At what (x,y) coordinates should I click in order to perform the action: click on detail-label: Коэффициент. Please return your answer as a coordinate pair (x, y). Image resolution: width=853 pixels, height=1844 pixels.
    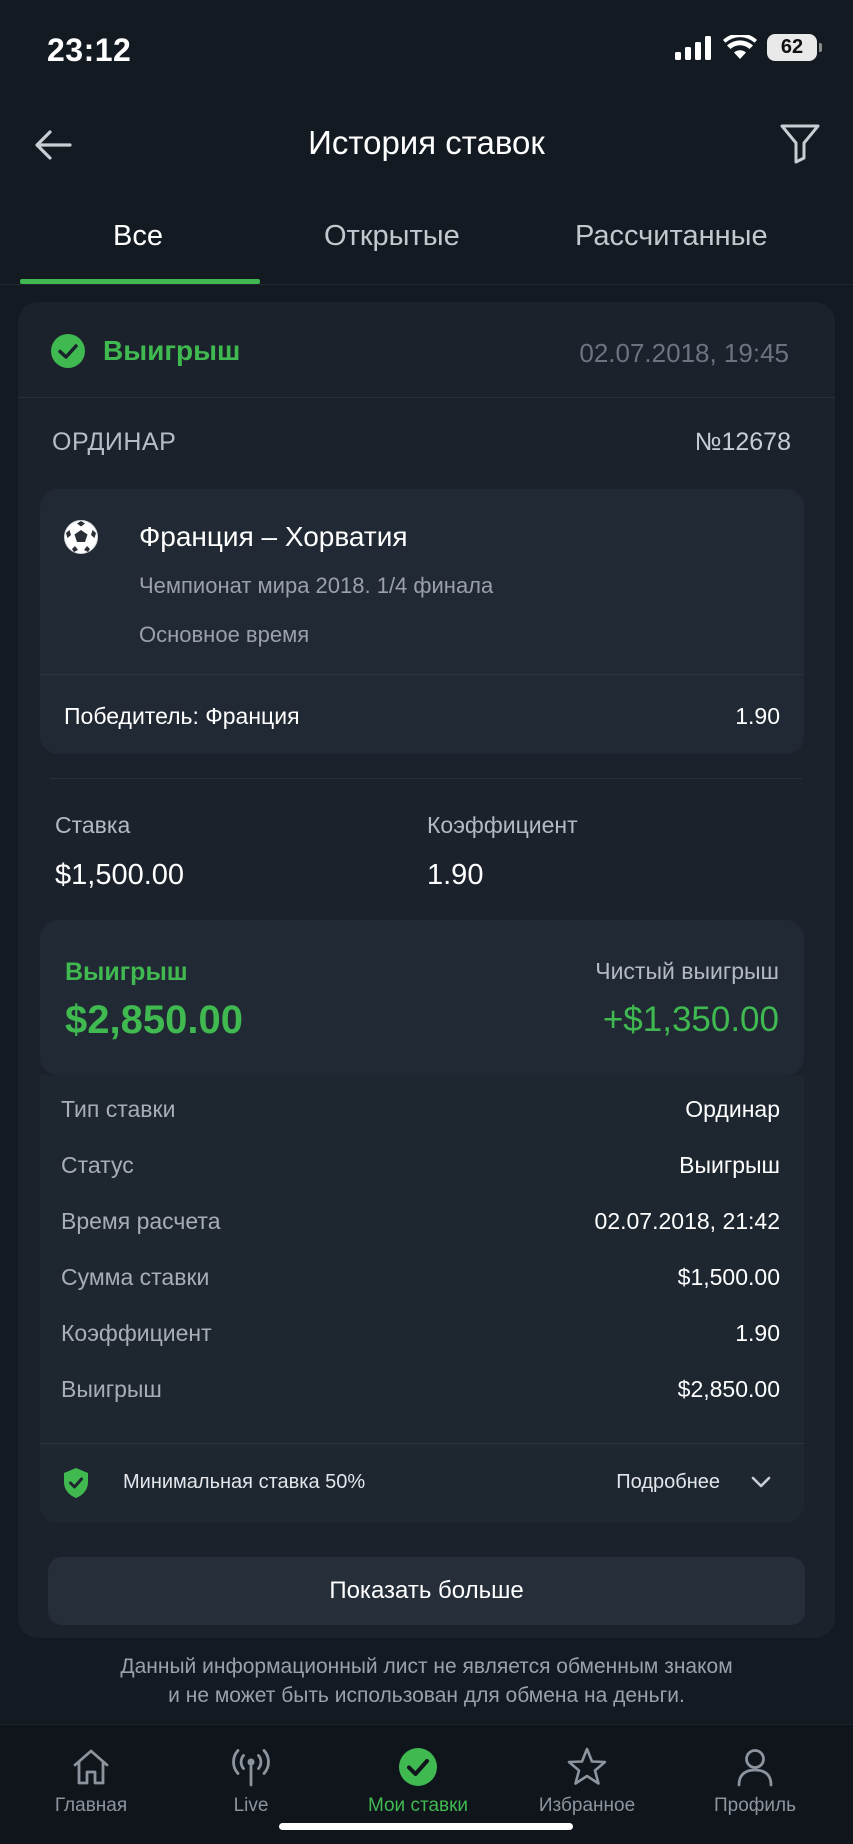
    Looking at the image, I should click on (136, 1333).